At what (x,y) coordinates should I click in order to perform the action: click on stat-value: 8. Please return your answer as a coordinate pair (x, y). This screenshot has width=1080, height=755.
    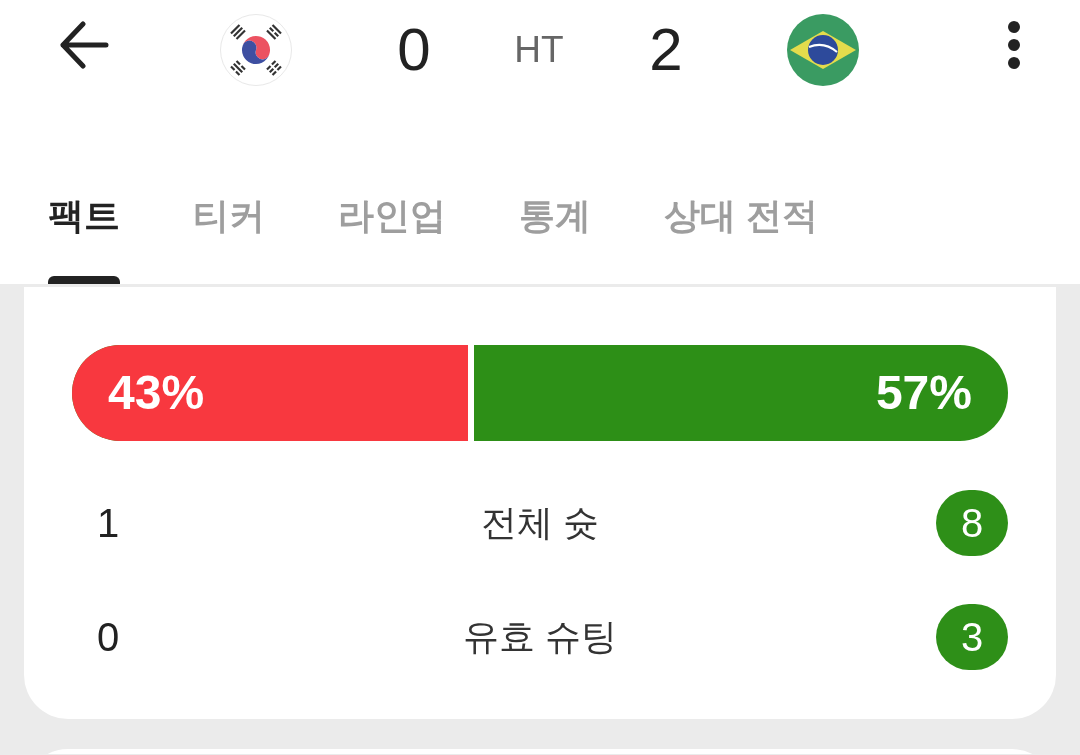
    Looking at the image, I should click on (972, 523).